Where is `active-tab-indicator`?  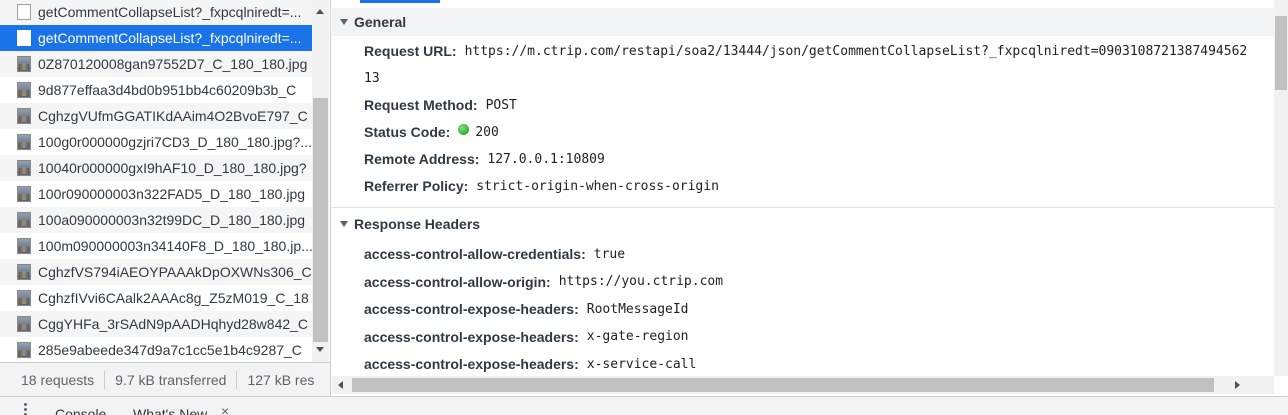
active-tab-indicator is located at coordinates (400, 1).